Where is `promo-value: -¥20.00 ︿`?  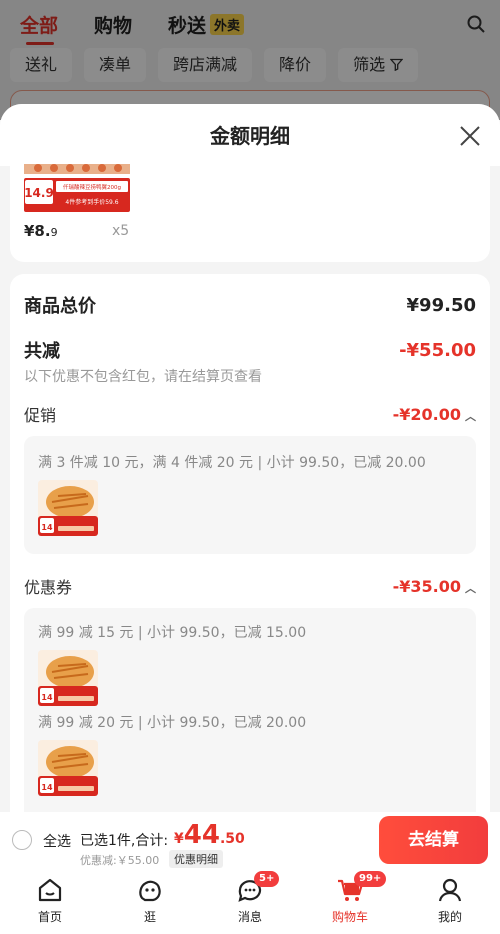 promo-value: -¥20.00 ︿ is located at coordinates (434, 414).